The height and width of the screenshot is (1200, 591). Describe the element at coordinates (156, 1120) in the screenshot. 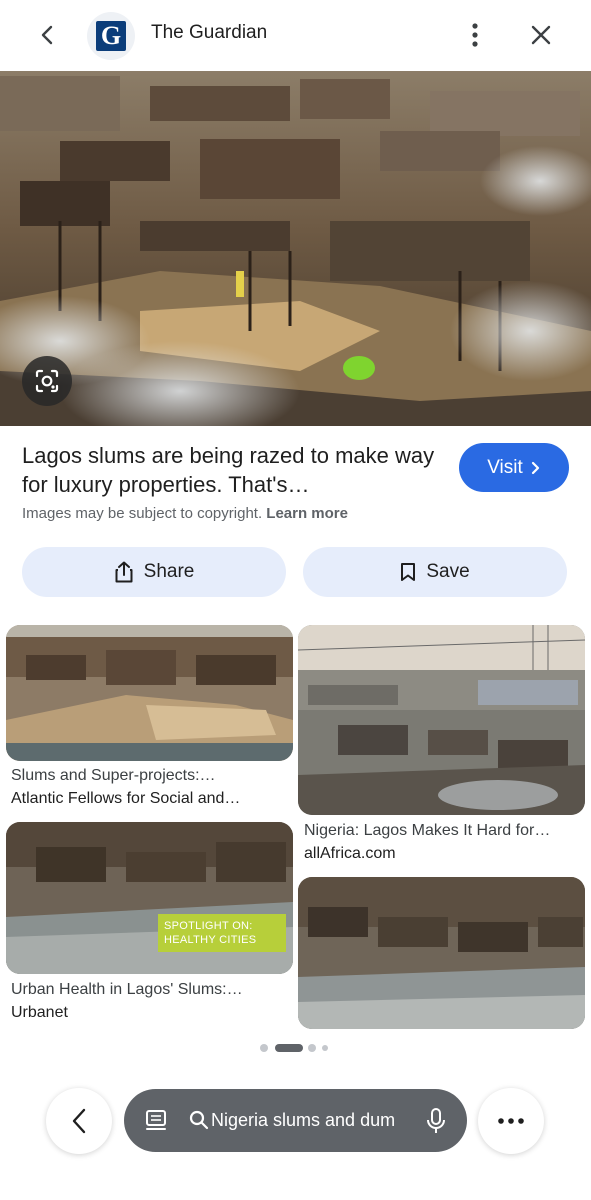

I see `tabs-icon` at that location.